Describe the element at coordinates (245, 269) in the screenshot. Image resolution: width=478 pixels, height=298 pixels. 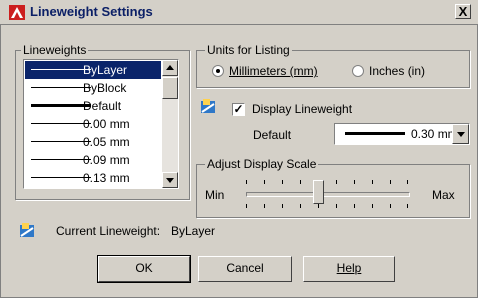
I see `cancel-button: Cancel` at that location.